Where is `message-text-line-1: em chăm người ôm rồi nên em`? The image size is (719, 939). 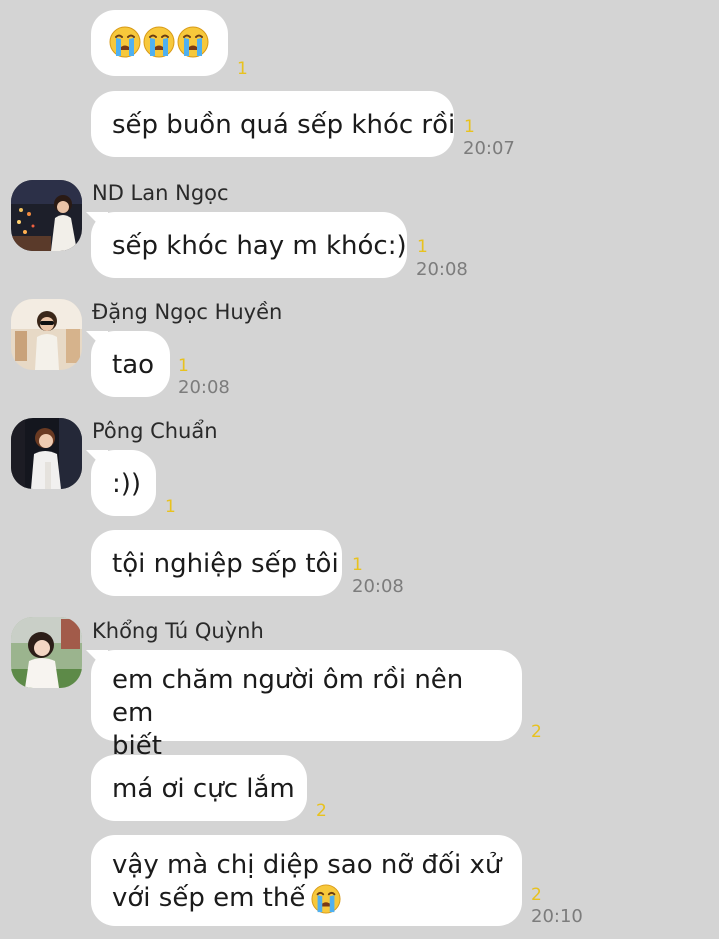 message-text-line-1: em chăm người ôm rồi nên em is located at coordinates (288, 696).